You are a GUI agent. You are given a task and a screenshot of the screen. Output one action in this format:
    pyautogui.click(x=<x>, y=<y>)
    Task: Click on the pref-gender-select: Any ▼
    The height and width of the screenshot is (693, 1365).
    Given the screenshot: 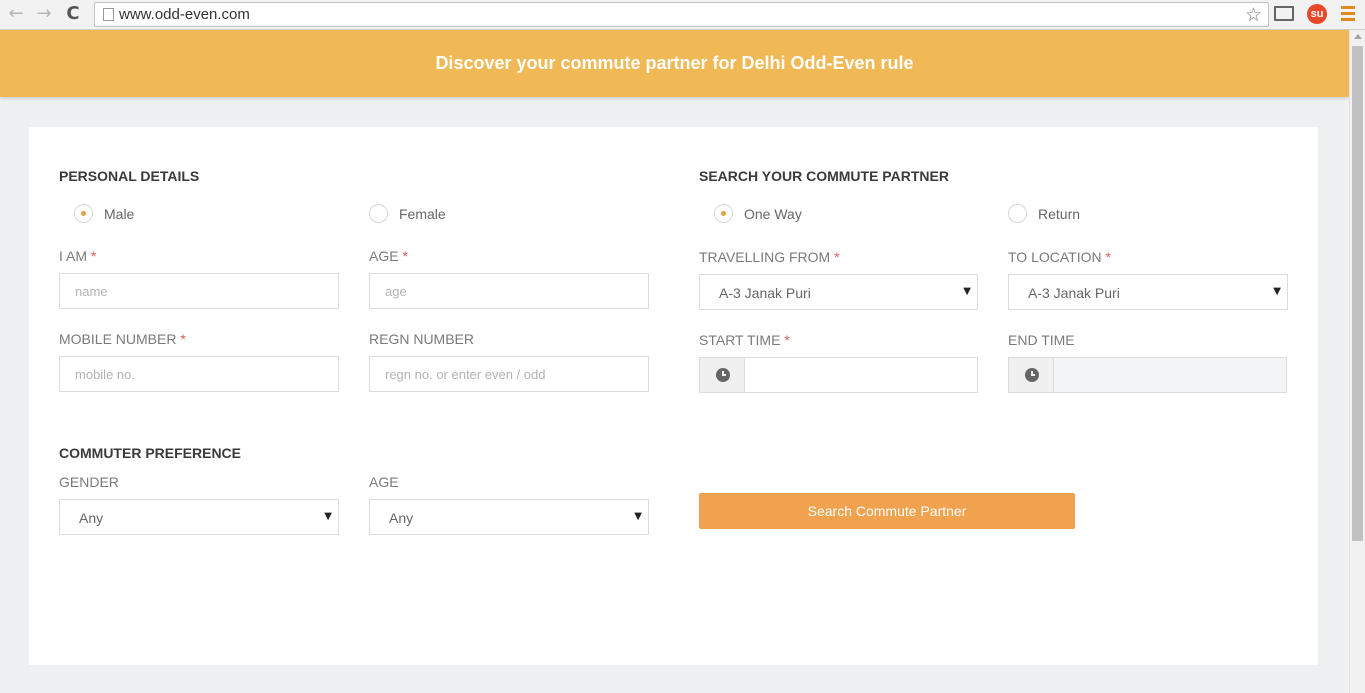 What is the action you would take?
    pyautogui.click(x=199, y=517)
    